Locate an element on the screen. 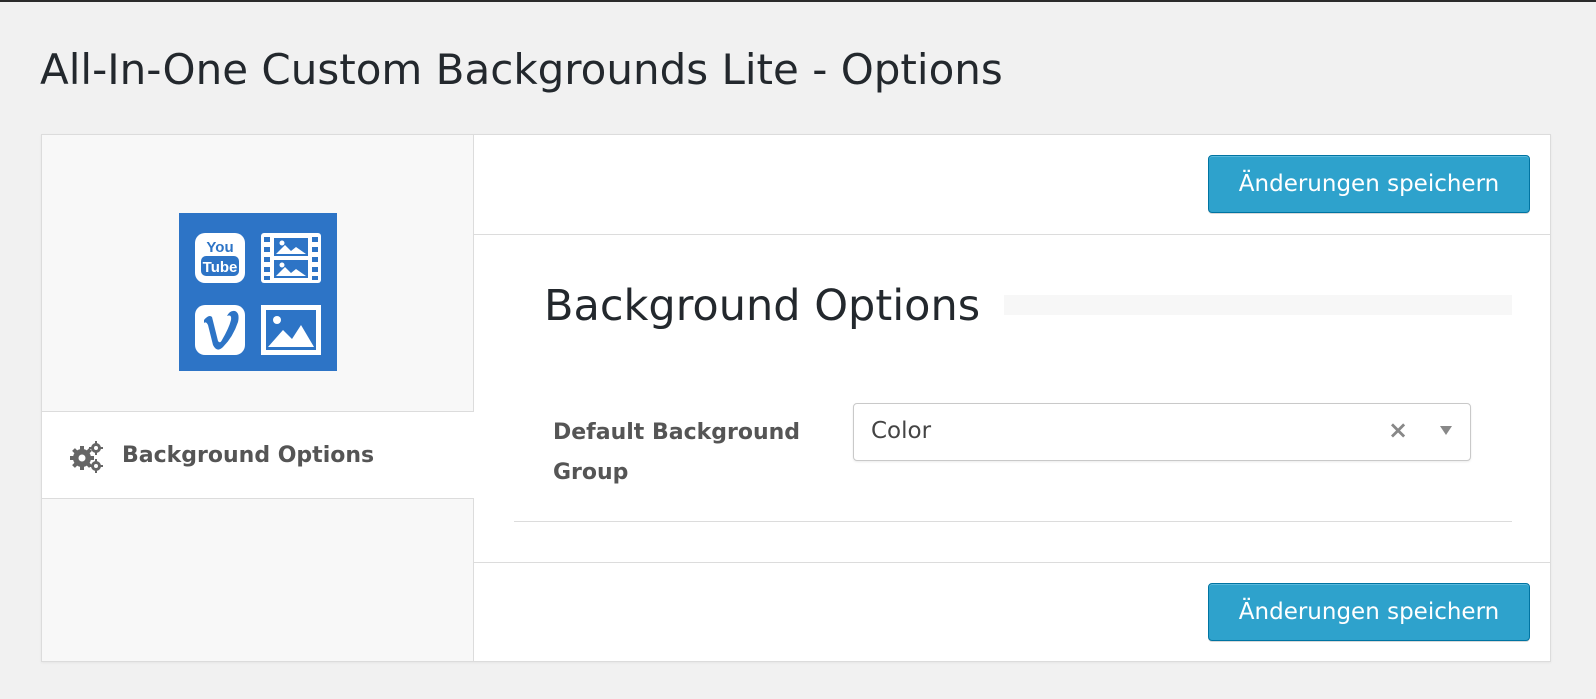 This screenshot has height=699, width=1596. top-border is located at coordinates (798, 1).